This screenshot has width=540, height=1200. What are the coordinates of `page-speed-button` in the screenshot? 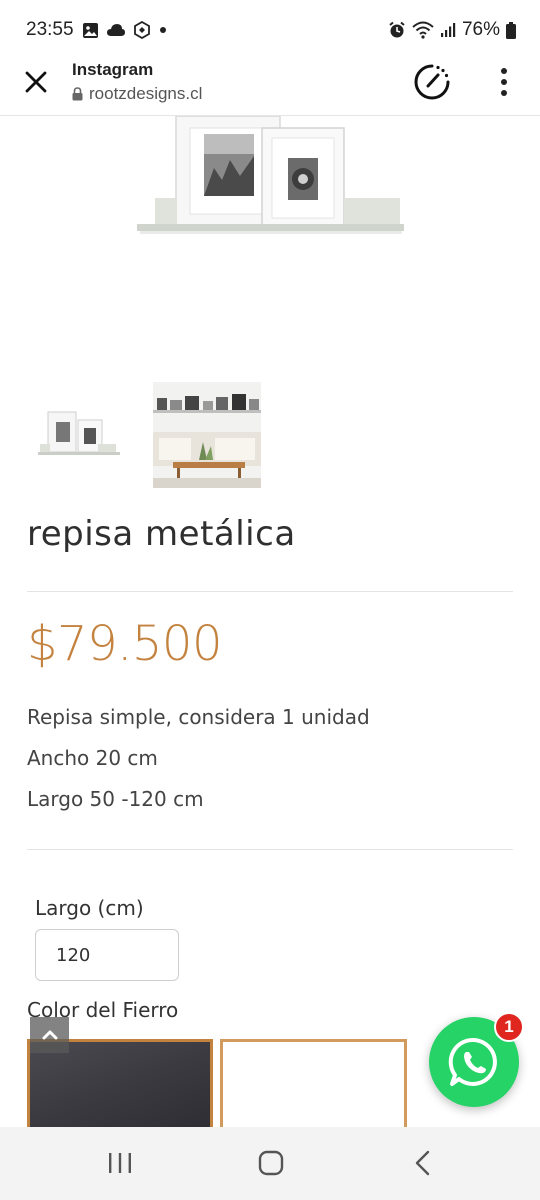 It's located at (432, 82).